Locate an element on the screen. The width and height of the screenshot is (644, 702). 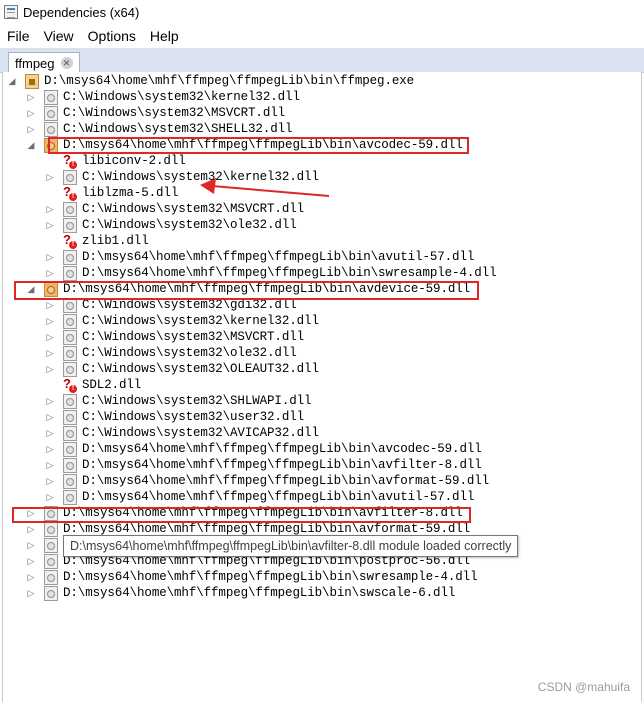
tree-row: ▷ C:\Windows\system32\gdi32.dll is located at coordinates (171, 305).